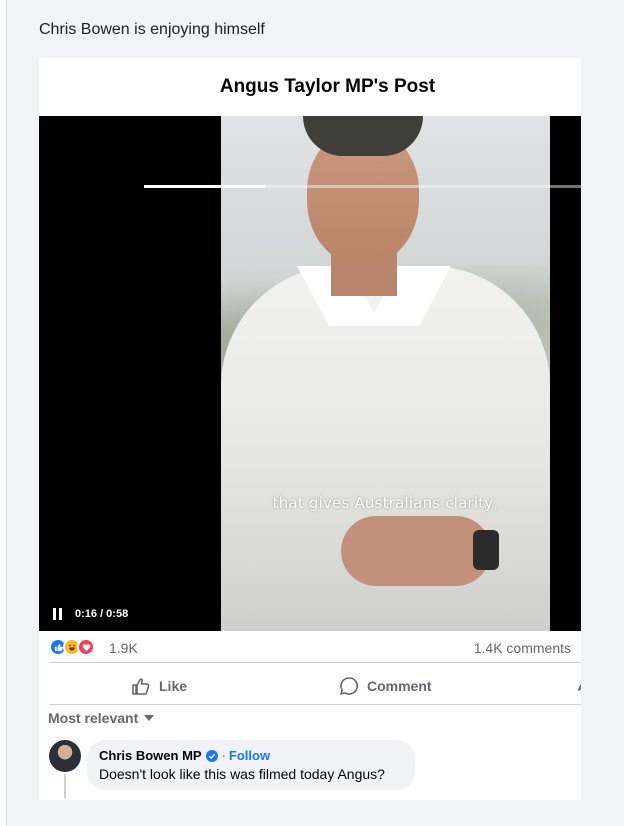 This screenshot has width=624, height=826. Describe the element at coordinates (310, 686) in the screenshot. I see `post-actions: Like Comment` at that location.